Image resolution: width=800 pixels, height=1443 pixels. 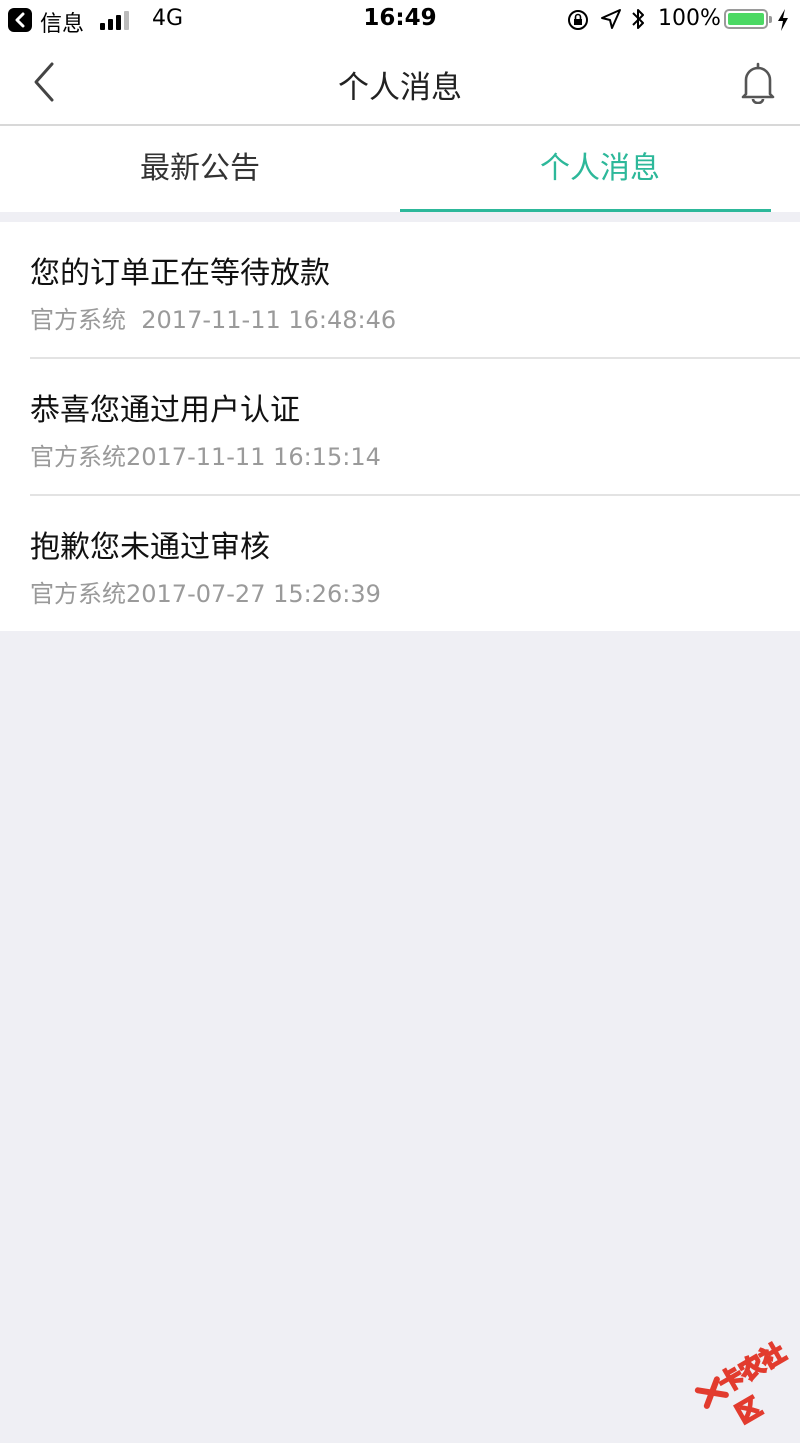 What do you see at coordinates (150, 547) in the screenshot?
I see `message-title: 抱歉您未通过审核` at bounding box center [150, 547].